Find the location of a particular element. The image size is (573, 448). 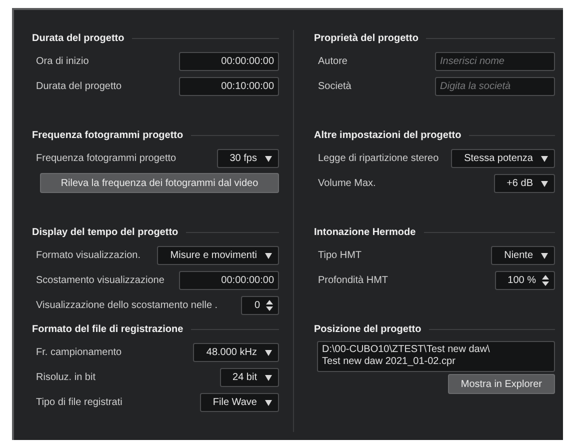

text-field: Digita la società is located at coordinates (495, 86).